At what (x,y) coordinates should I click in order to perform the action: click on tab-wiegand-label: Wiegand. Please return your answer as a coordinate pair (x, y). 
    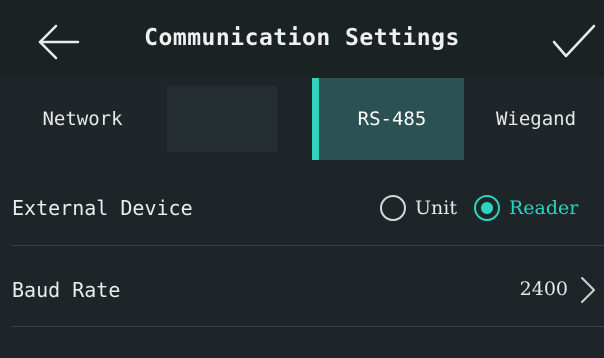
    Looking at the image, I should click on (536, 119).